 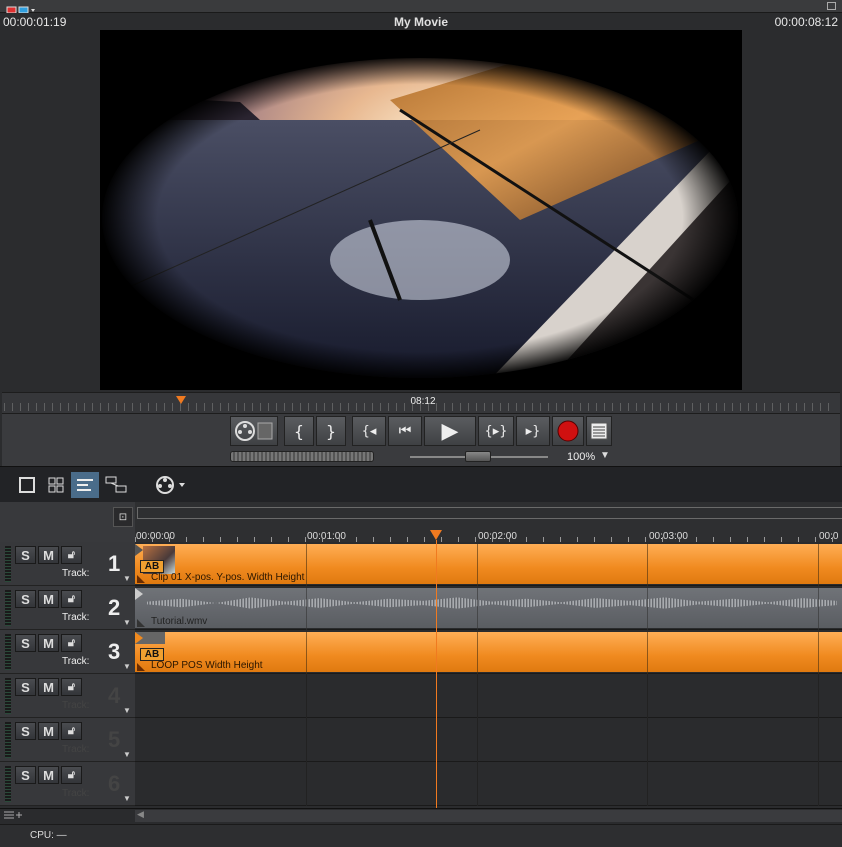 What do you see at coordinates (114, 563) in the screenshot?
I see `track-number: 1` at bounding box center [114, 563].